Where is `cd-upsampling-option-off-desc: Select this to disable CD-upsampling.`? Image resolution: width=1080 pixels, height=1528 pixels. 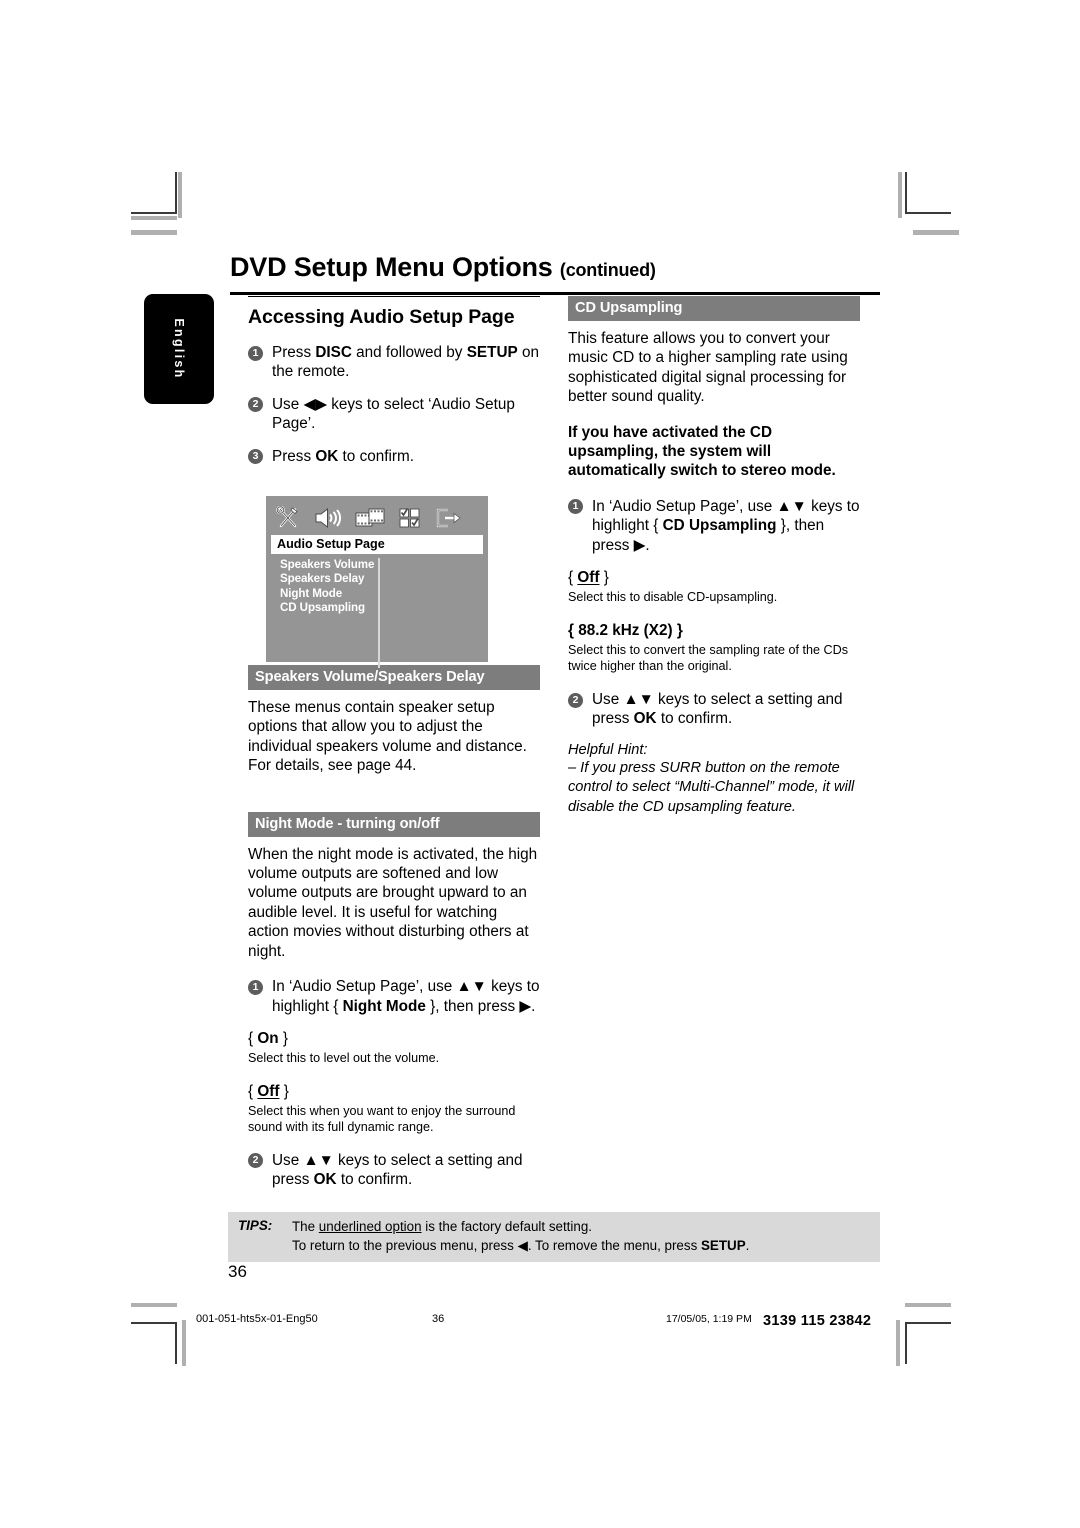 cd-upsampling-option-off-desc: Select this to disable CD-upsampling. is located at coordinates (673, 597).